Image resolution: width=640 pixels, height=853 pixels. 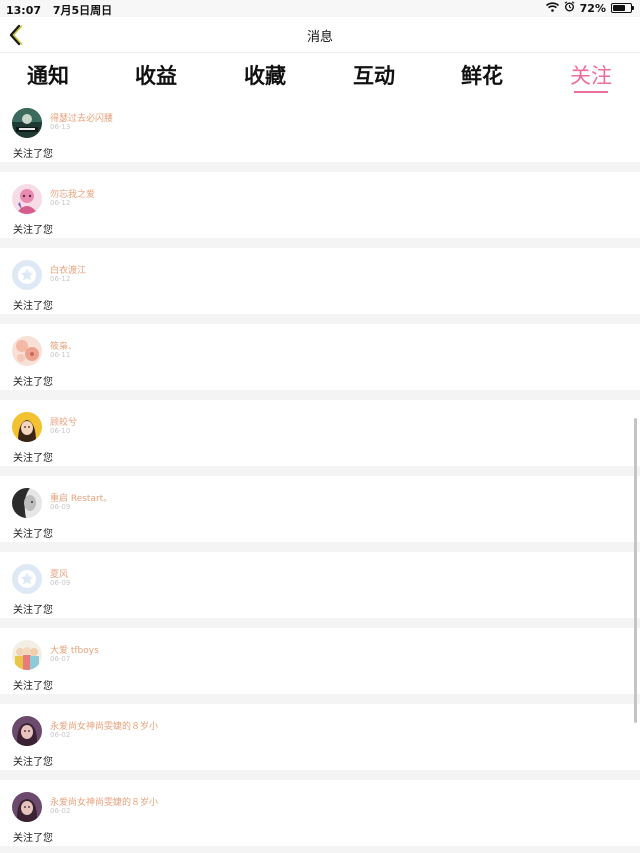 I want to click on page-title: 消息, so click(x=319, y=37).